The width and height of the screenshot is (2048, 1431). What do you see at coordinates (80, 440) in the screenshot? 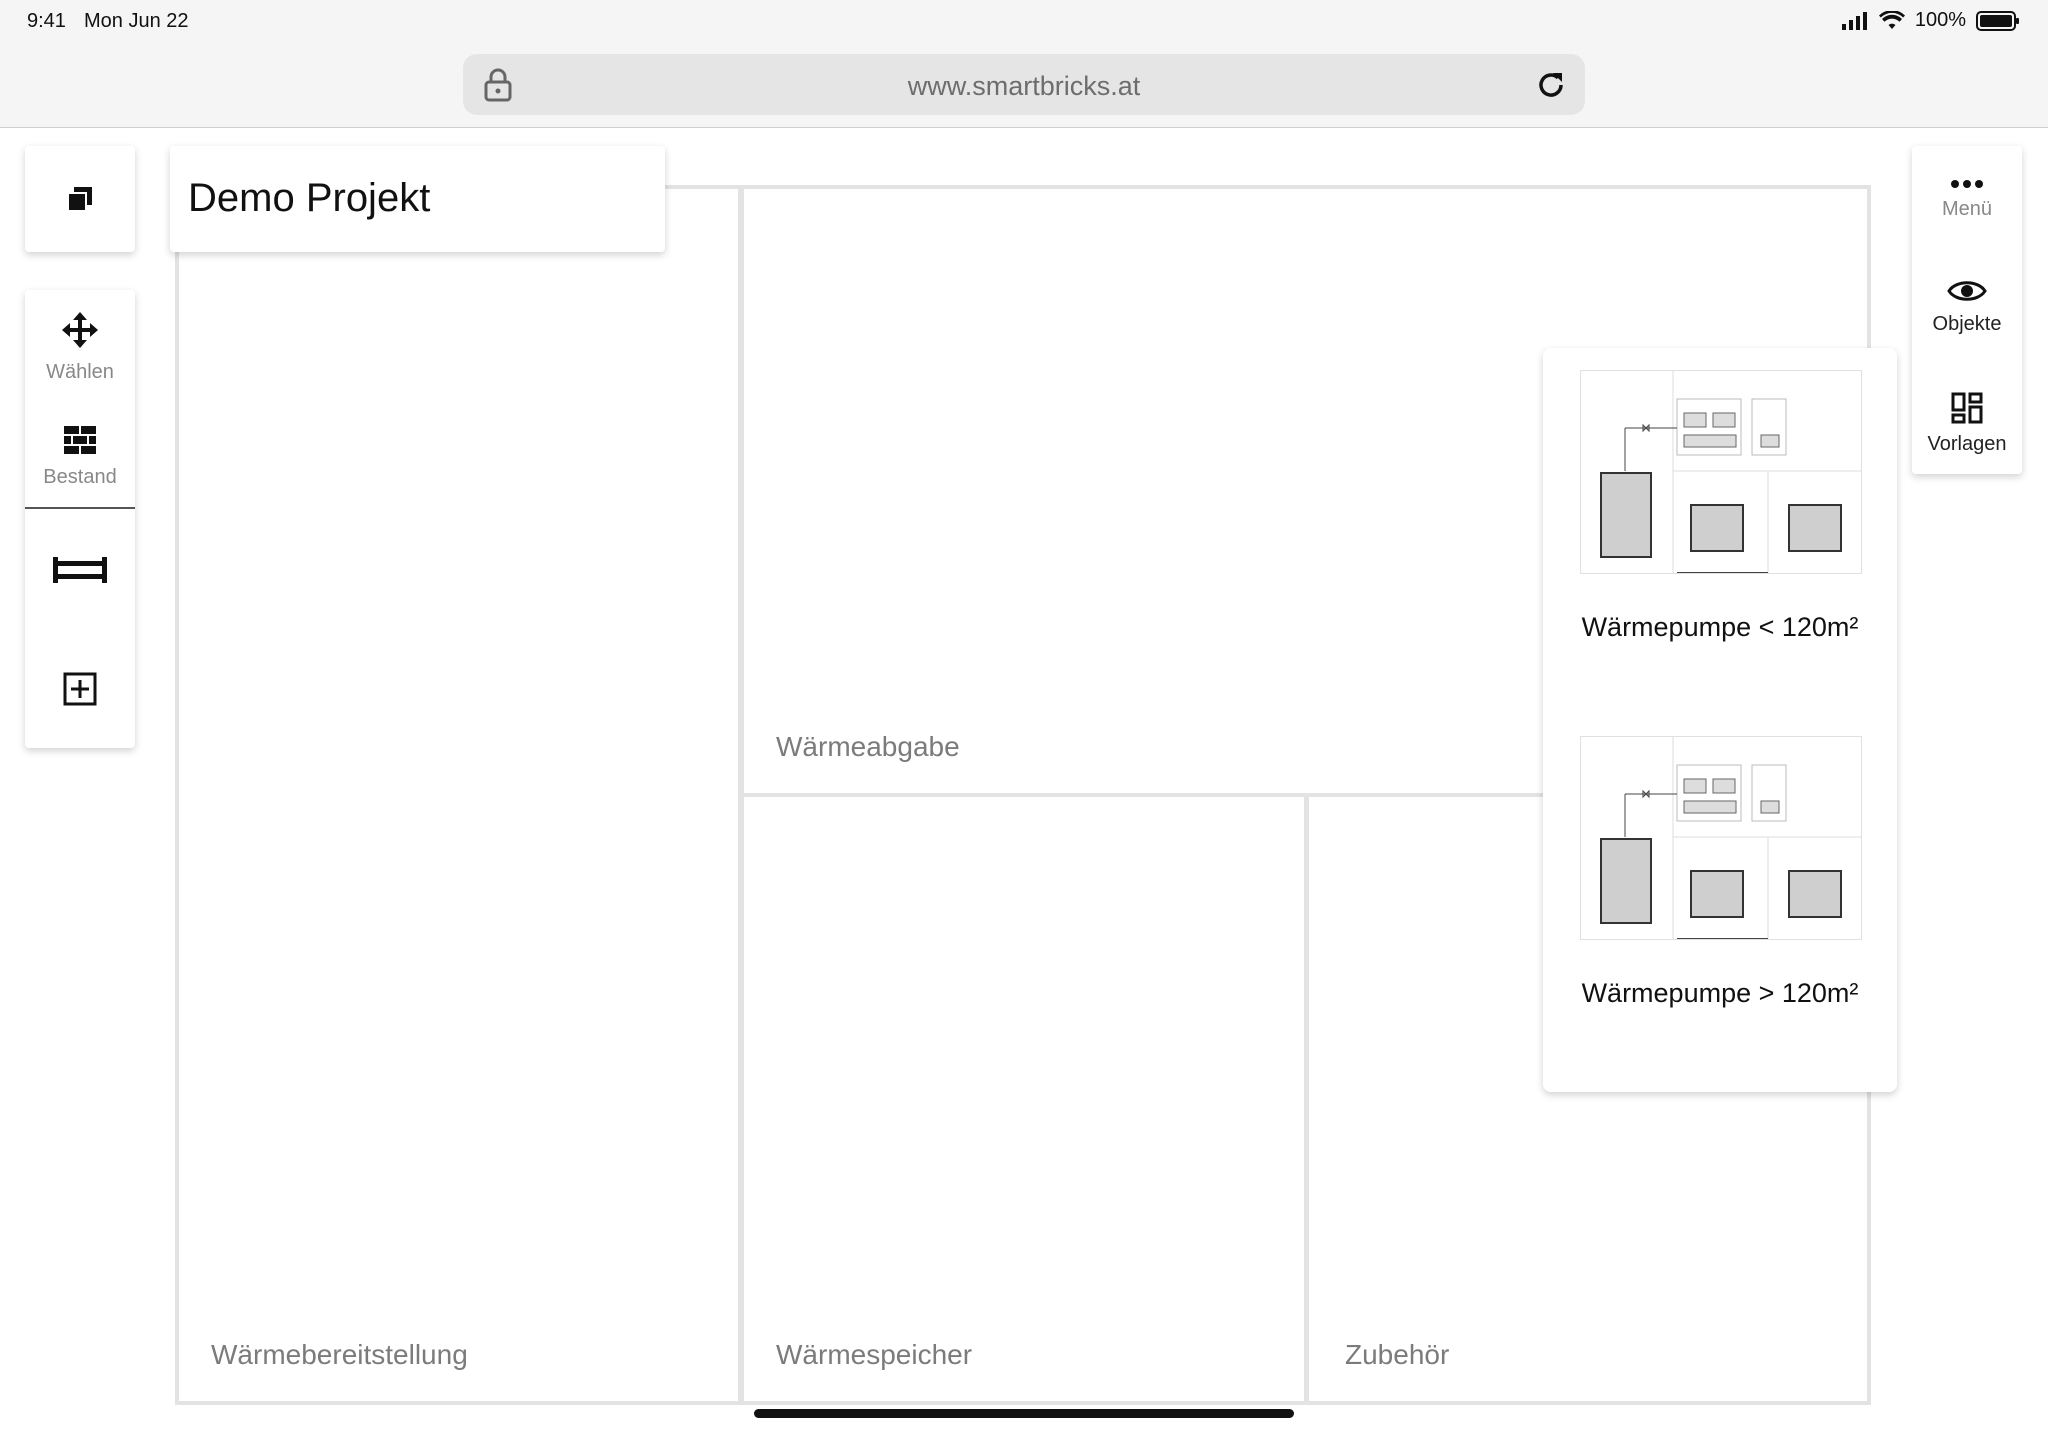
I see `brick-wall-icon` at bounding box center [80, 440].